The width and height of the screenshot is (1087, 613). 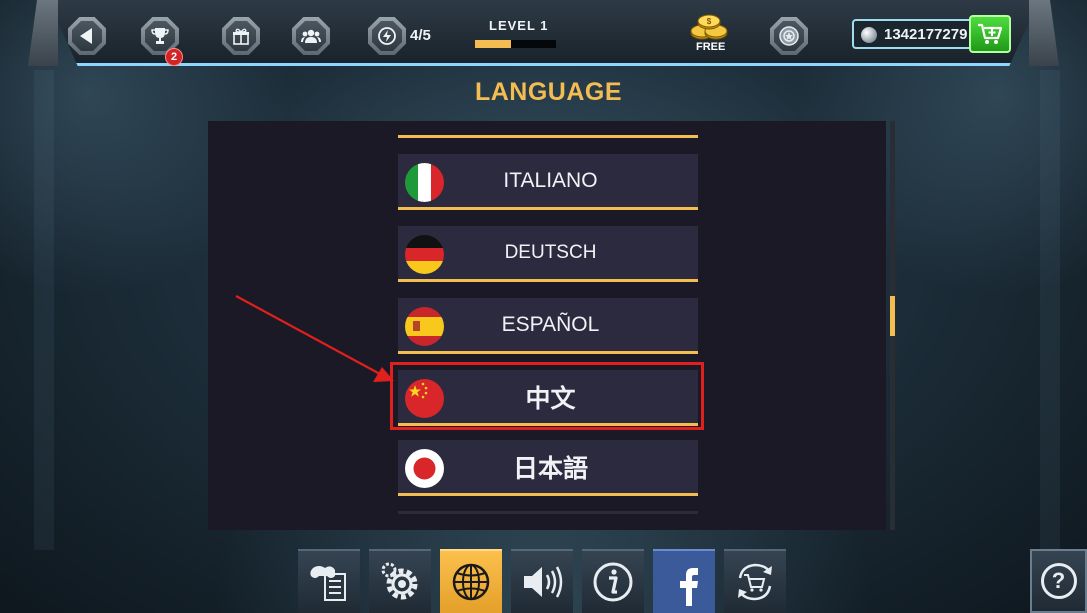 I want to click on controls-settings-button, so click(x=329, y=581).